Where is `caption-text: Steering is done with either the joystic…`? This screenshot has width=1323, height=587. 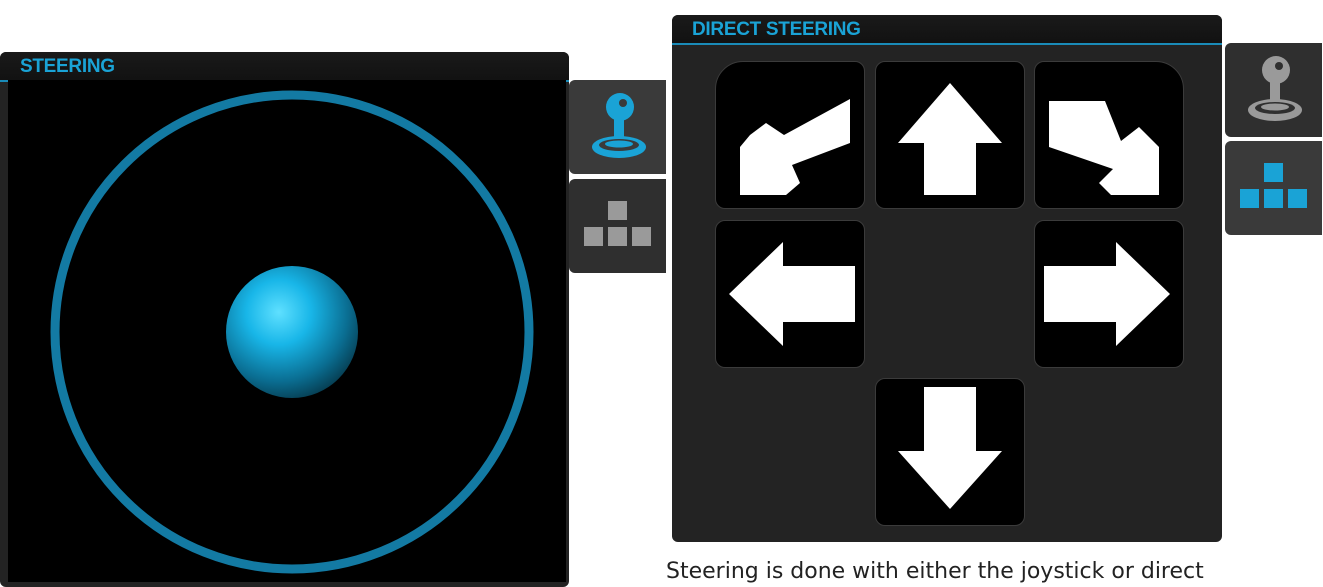
caption-text: Steering is done with either the joystic… is located at coordinates (935, 571).